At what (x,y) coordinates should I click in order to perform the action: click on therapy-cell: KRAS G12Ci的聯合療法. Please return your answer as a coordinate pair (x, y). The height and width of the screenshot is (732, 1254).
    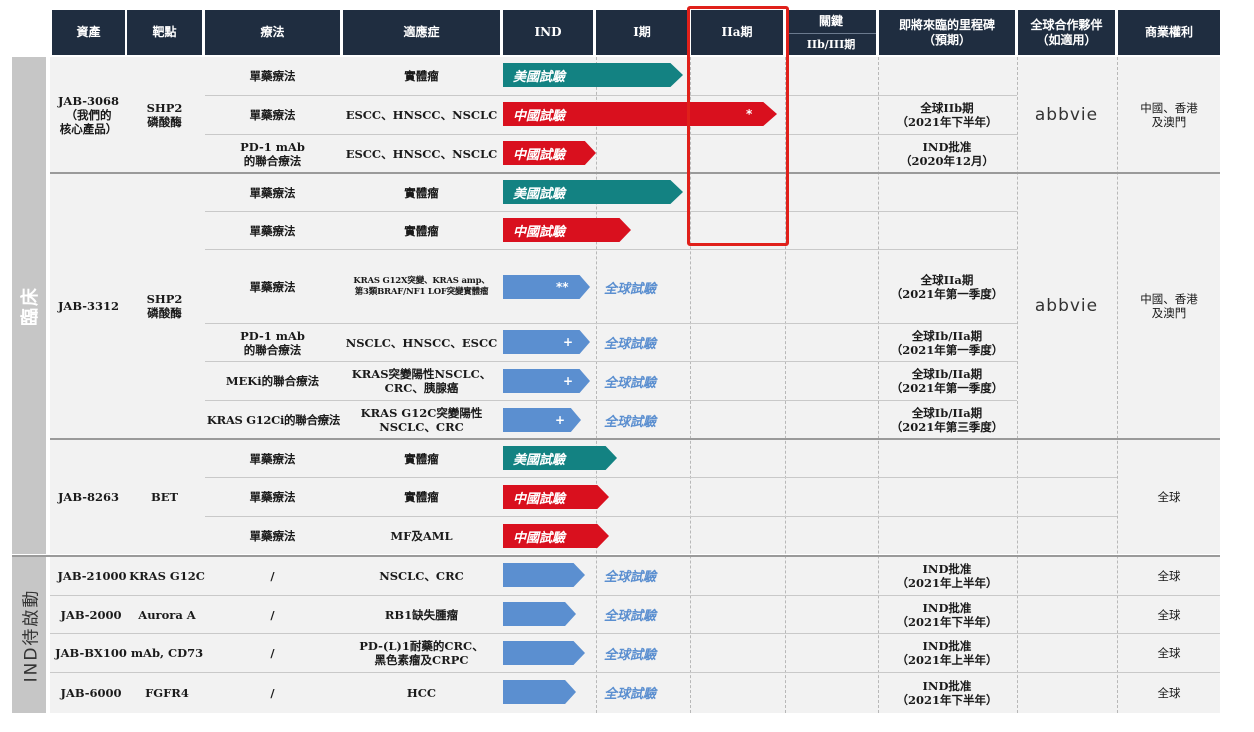
    Looking at the image, I should click on (273, 419).